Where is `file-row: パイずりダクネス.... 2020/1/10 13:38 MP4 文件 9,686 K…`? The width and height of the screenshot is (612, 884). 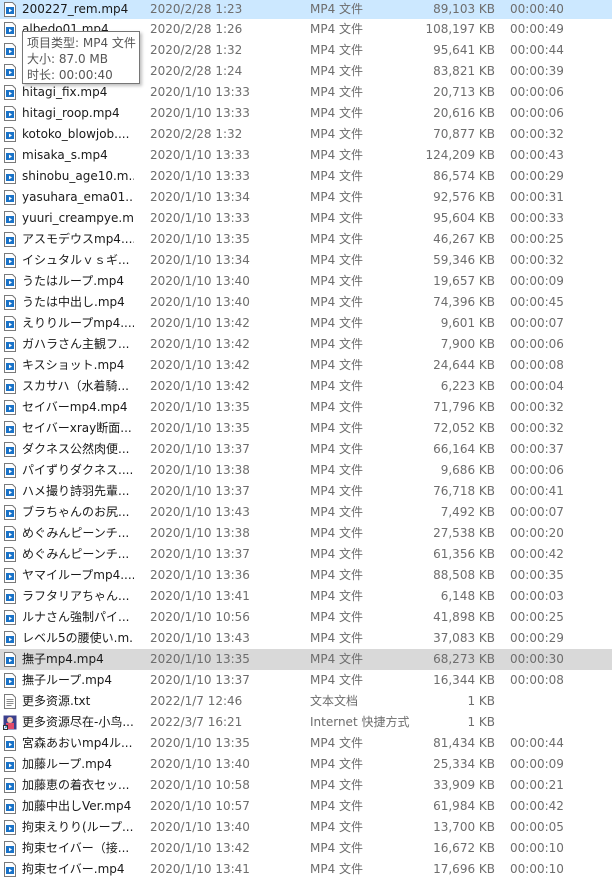 file-row: パイずりダクネス.... 2020/1/10 13:38 MP4 文件 9,686 K… is located at coordinates (306, 470).